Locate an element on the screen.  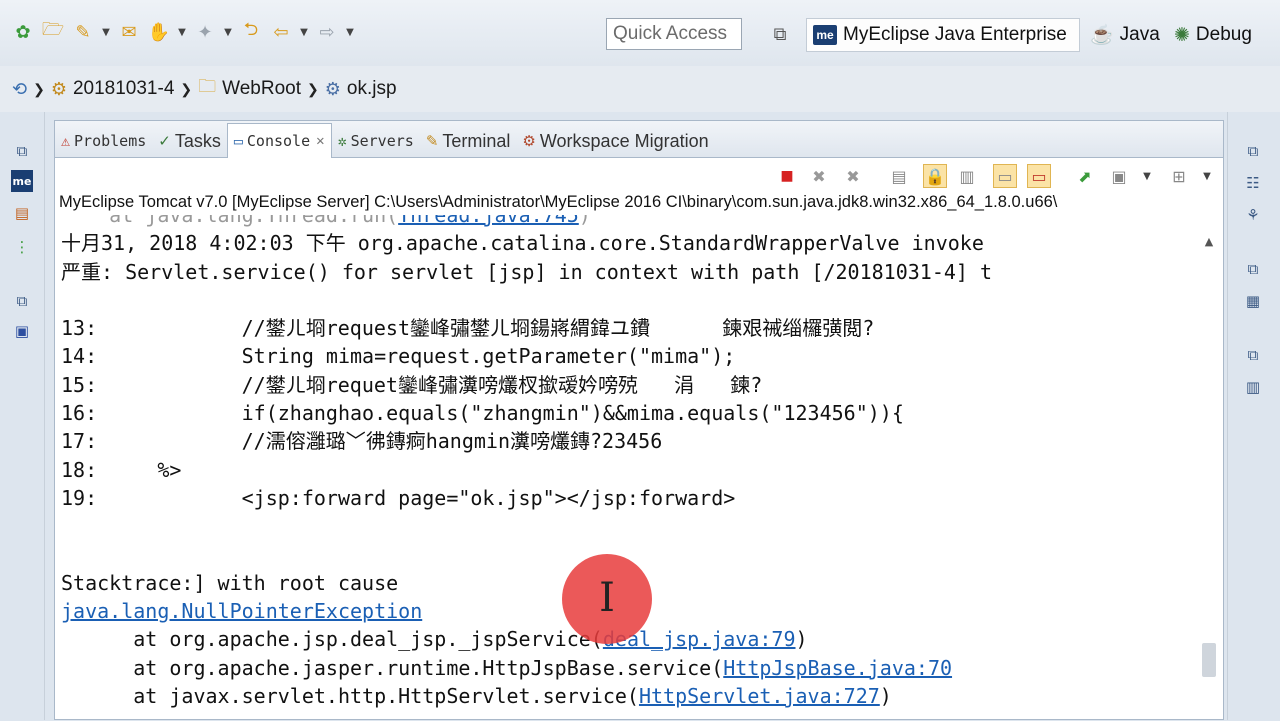
console-vertical-scrollbar: ▲ is located at coordinates (1209, 473).